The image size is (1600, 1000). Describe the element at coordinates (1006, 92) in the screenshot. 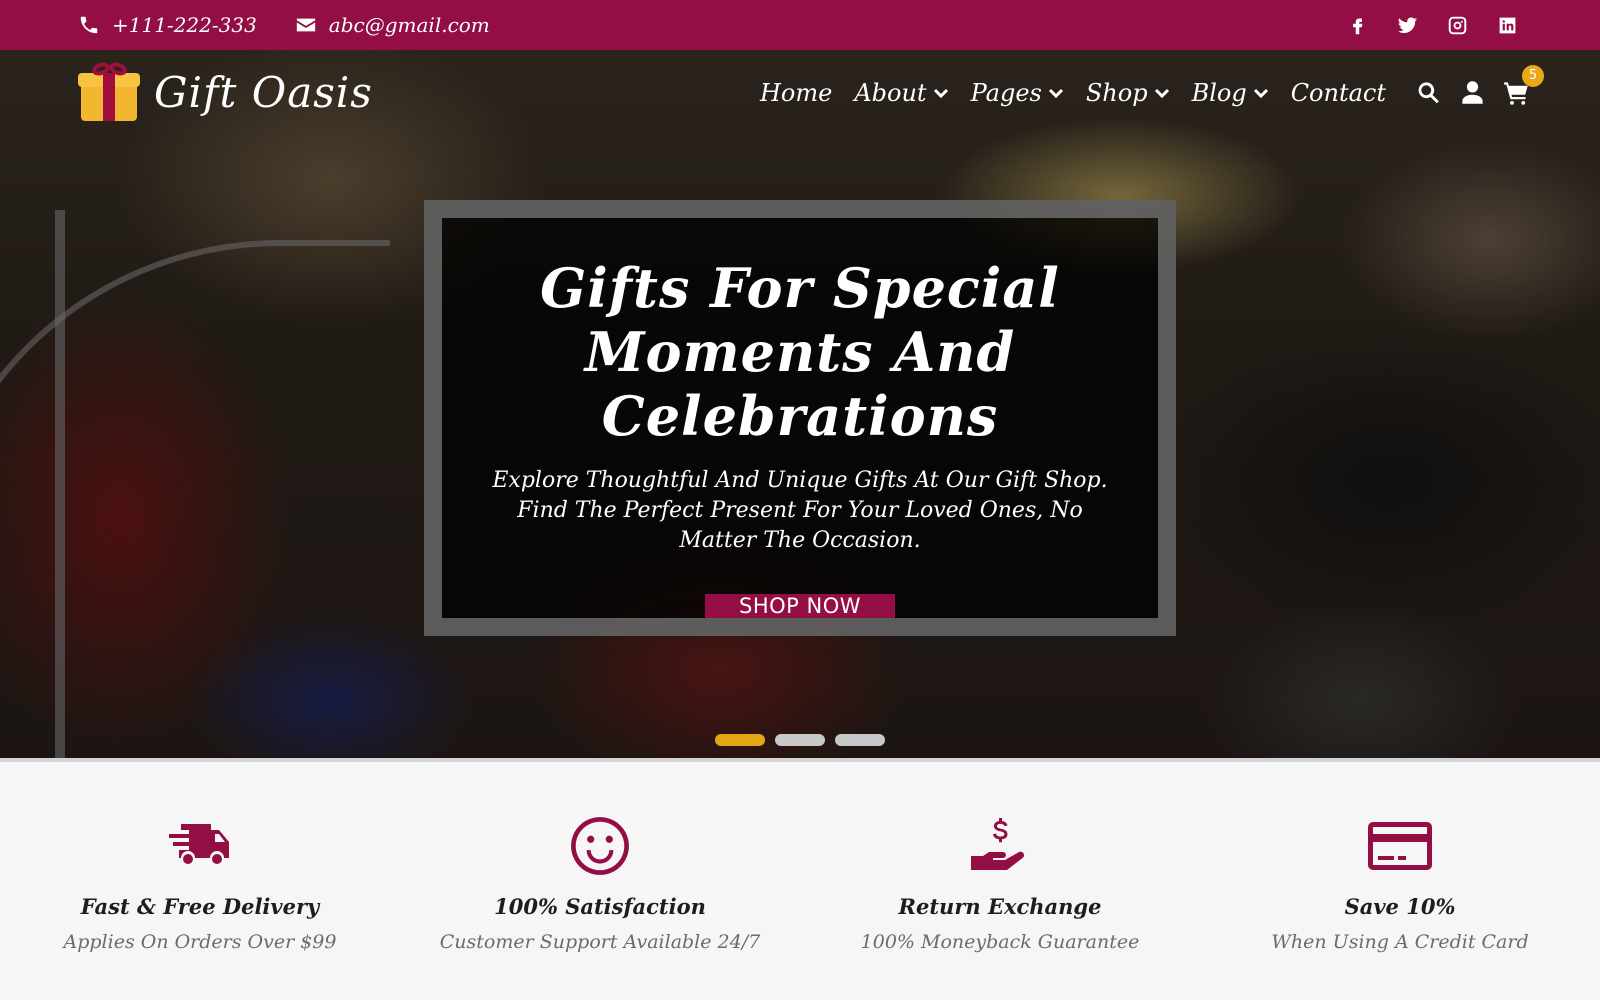

I see `nav-item-label: Pages` at that location.